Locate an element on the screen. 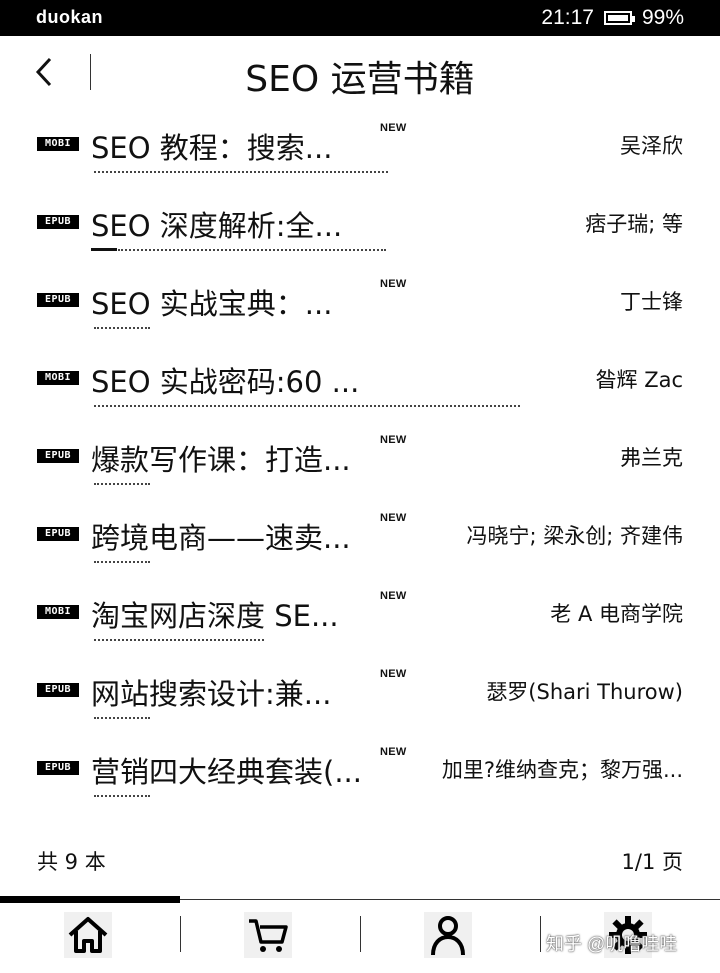  status-bar: duokan 21:17 99% is located at coordinates (360, 18).